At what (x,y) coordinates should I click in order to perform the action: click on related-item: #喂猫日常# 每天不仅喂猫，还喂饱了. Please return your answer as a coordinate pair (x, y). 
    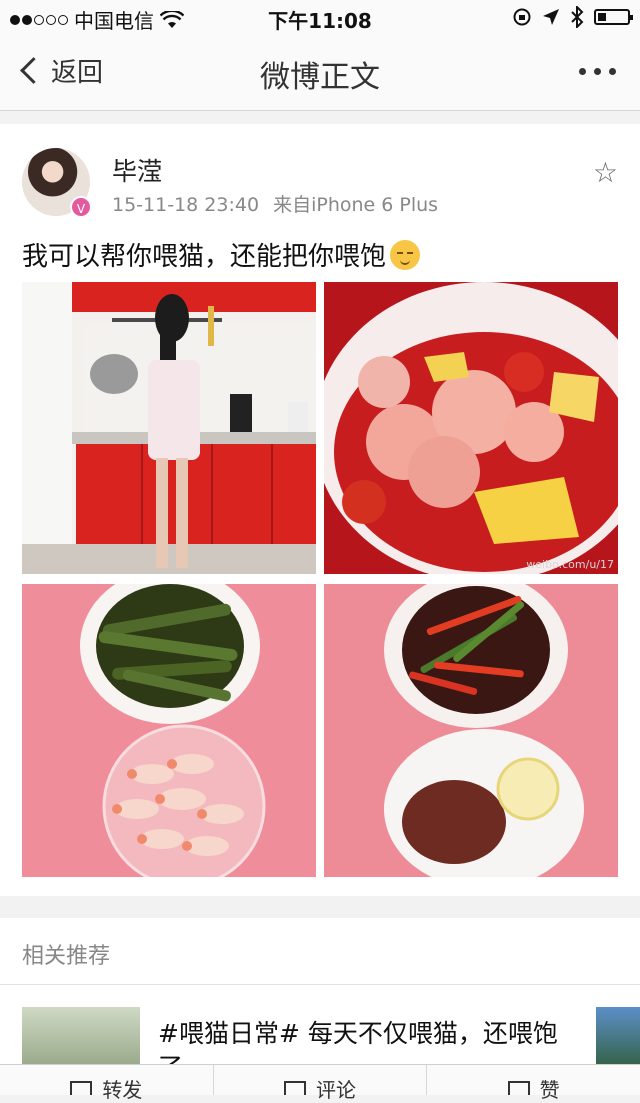
    Looking at the image, I should click on (320, 1025).